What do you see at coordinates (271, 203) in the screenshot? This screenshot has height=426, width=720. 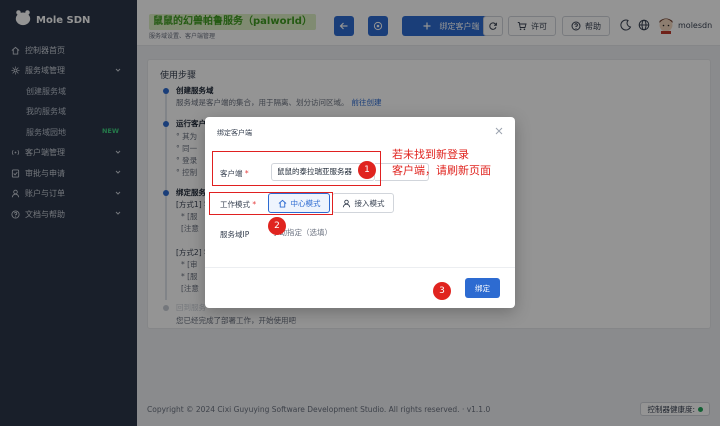 I see `annotation-box-mode` at bounding box center [271, 203].